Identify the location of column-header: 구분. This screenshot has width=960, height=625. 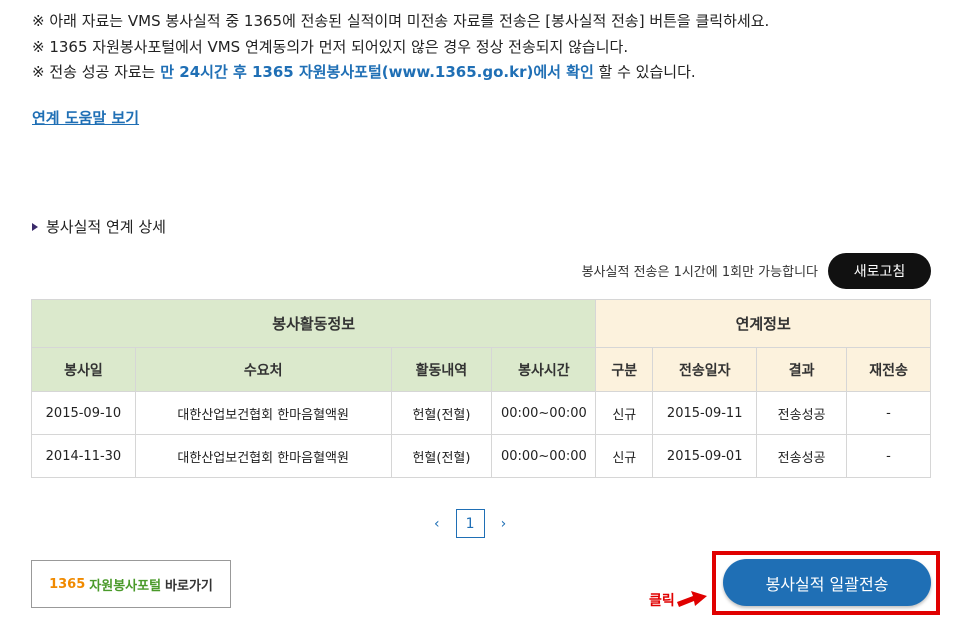
(624, 369).